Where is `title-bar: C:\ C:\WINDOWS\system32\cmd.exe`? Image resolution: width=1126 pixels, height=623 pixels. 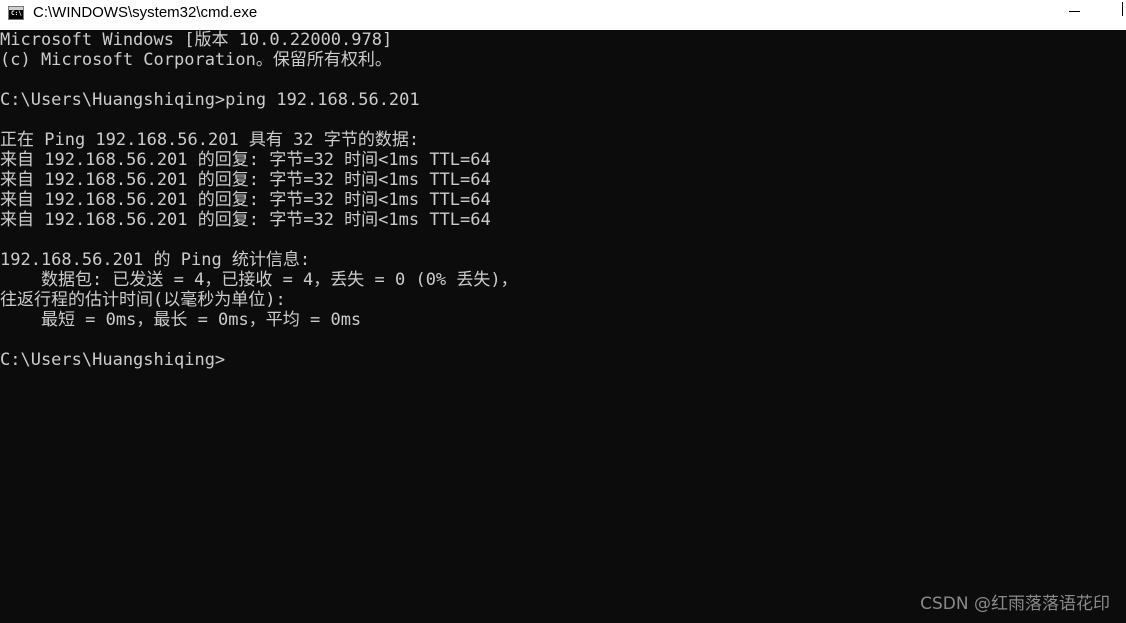
title-bar: C:\ C:\WINDOWS\system32\cmd.exe is located at coordinates (563, 15).